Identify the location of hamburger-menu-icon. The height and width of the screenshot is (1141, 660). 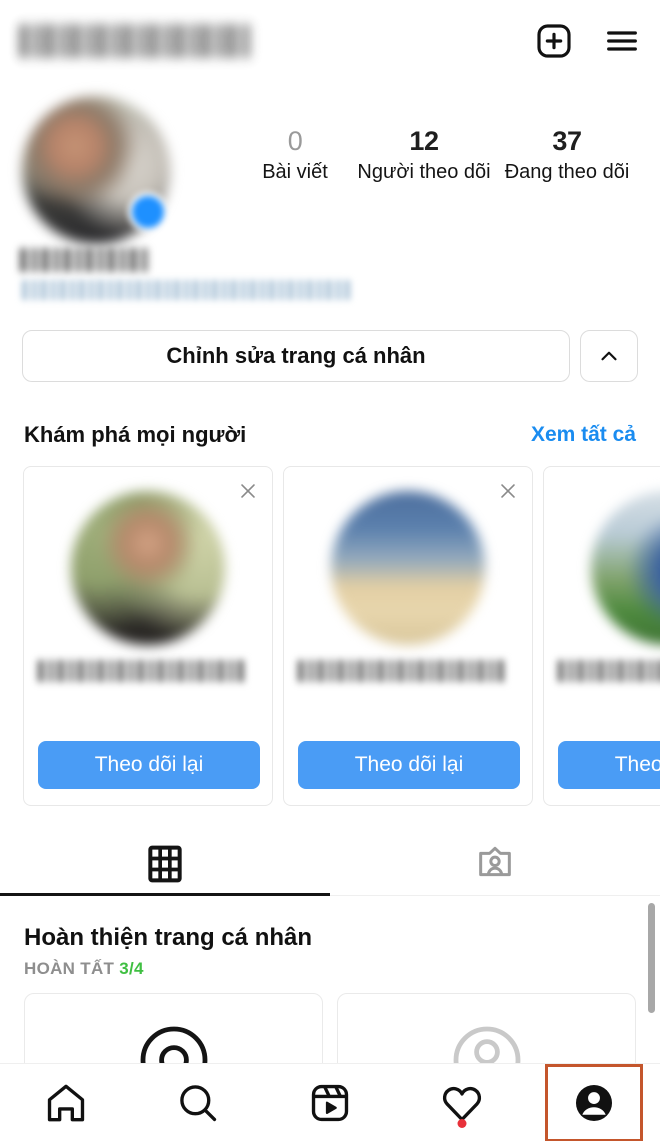
(622, 41).